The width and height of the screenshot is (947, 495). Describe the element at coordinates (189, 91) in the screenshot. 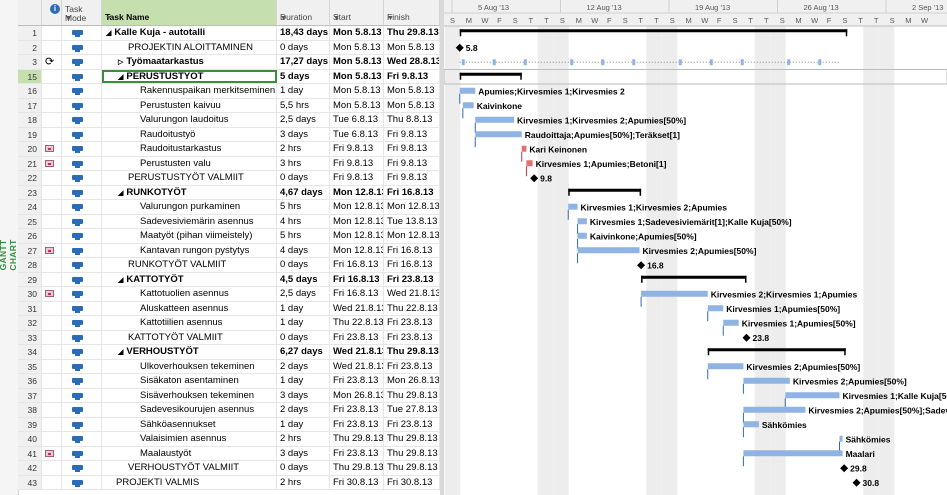

I see `task-name-cell: Rakennuspaikan merkitseminen` at that location.